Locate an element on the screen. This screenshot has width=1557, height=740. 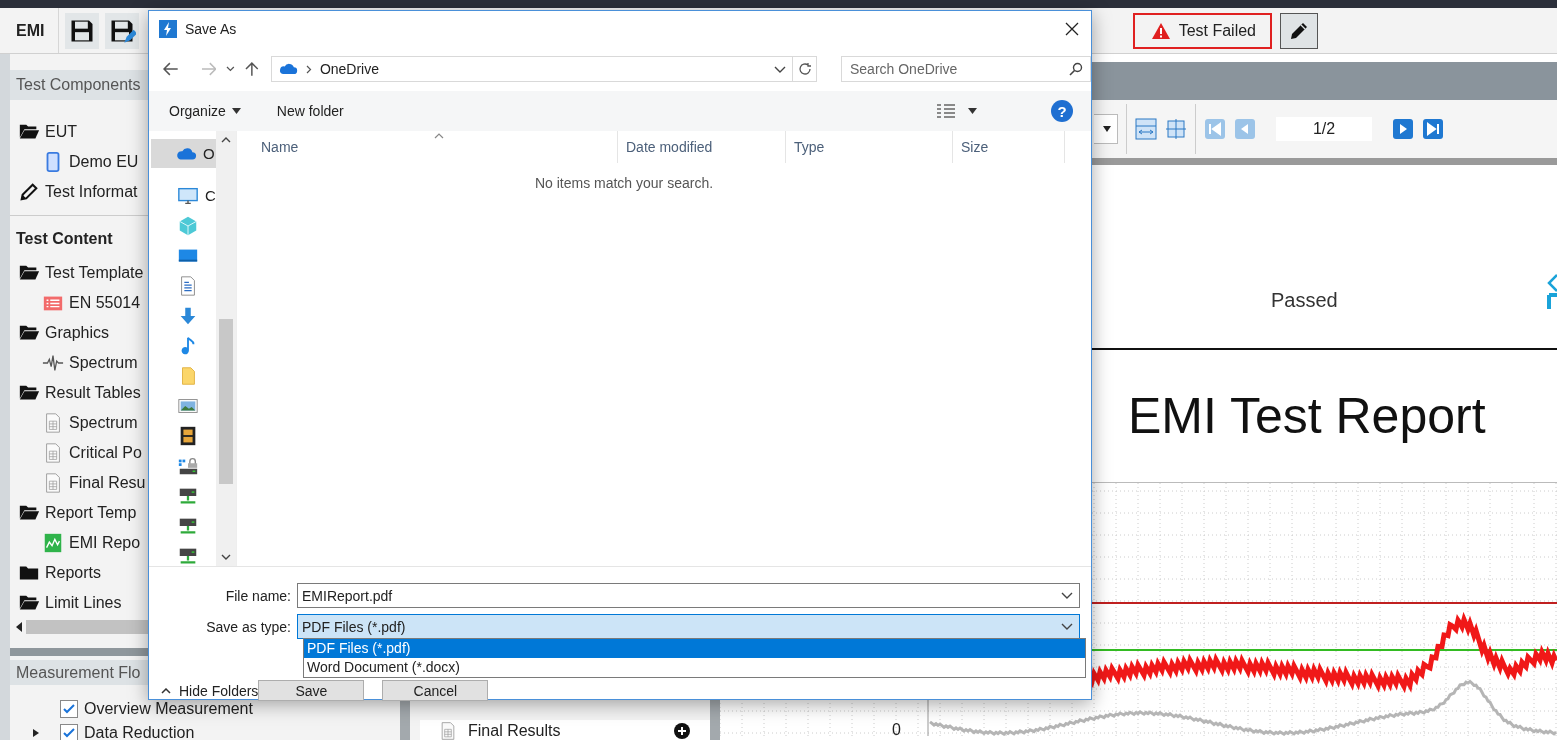
app-title: EMI is located at coordinates (30, 30).